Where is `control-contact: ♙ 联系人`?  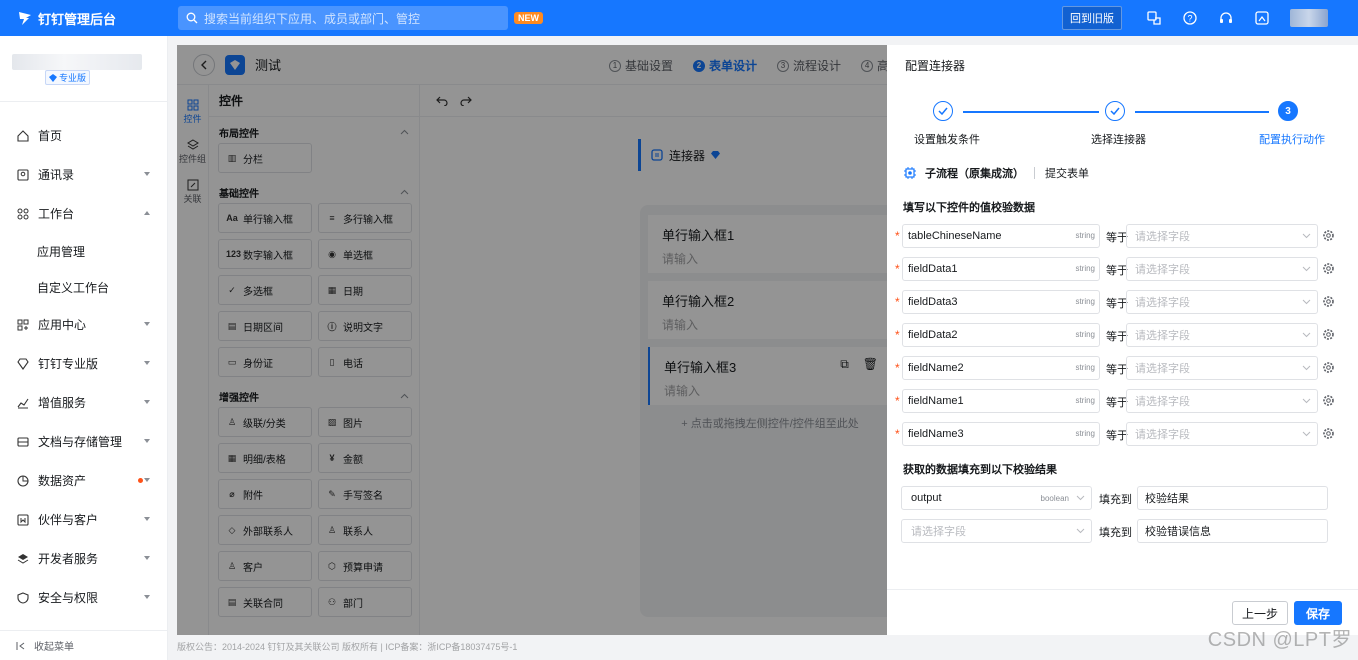
control-contact: ♙ 联系人 is located at coordinates (365, 530).